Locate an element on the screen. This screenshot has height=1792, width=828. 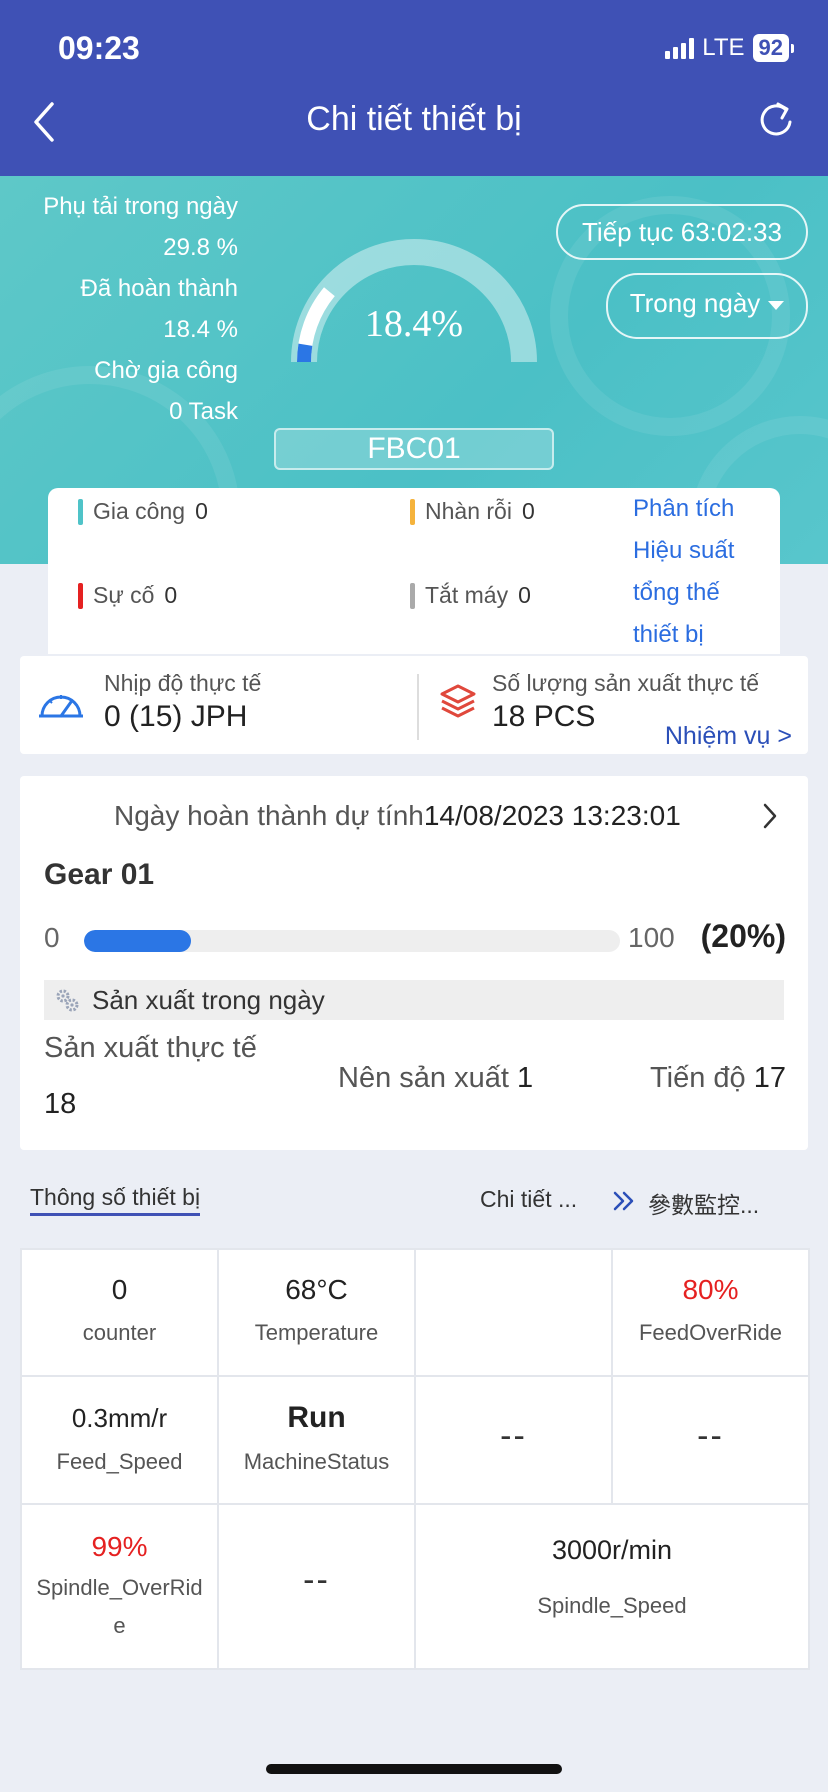
speedometer-icon is located at coordinates (61, 706).